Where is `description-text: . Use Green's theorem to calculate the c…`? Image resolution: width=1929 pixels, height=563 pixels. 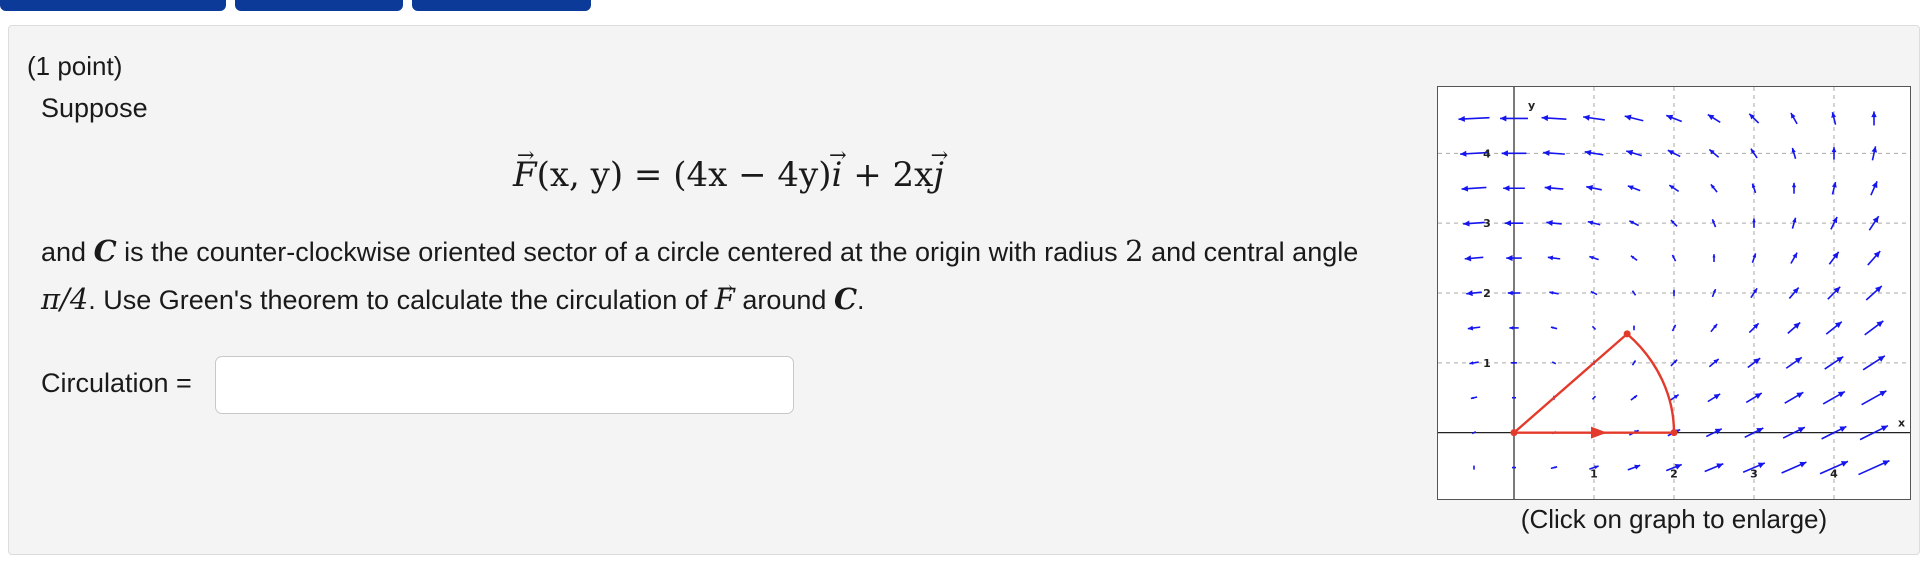
description-text: . Use Green's theorem to calculate the c… is located at coordinates (401, 300).